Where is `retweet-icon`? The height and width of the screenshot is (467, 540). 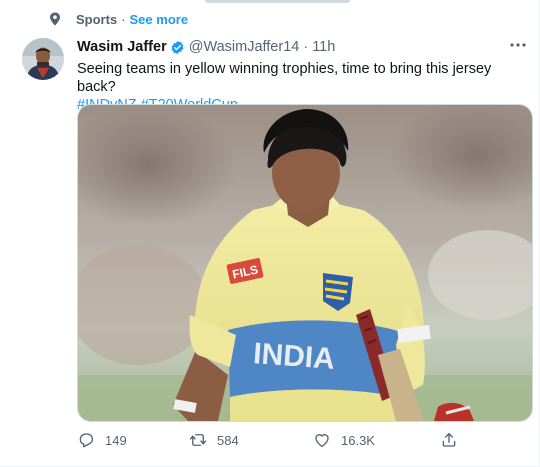
retweet-icon is located at coordinates (198, 440).